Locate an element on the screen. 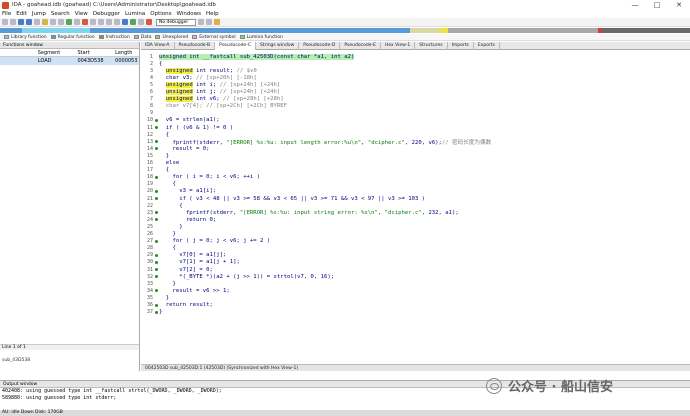 This screenshot has height=416, width=690. code-line: 37} is located at coordinates (151, 312).